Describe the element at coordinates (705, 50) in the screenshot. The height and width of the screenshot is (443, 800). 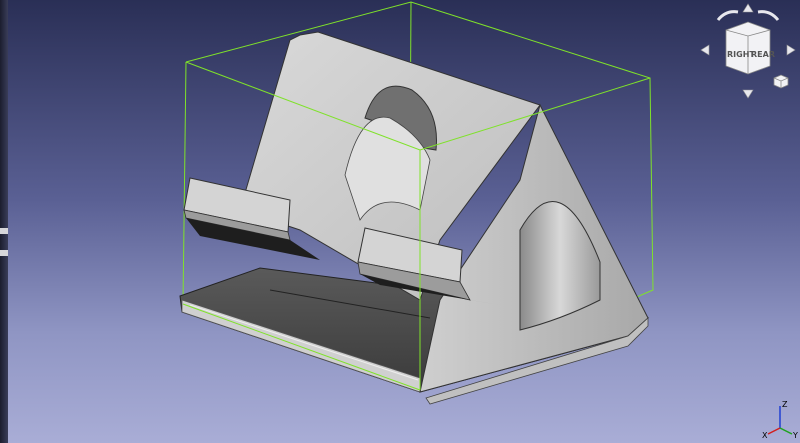
I see `nav-arrow-left-icon` at that location.